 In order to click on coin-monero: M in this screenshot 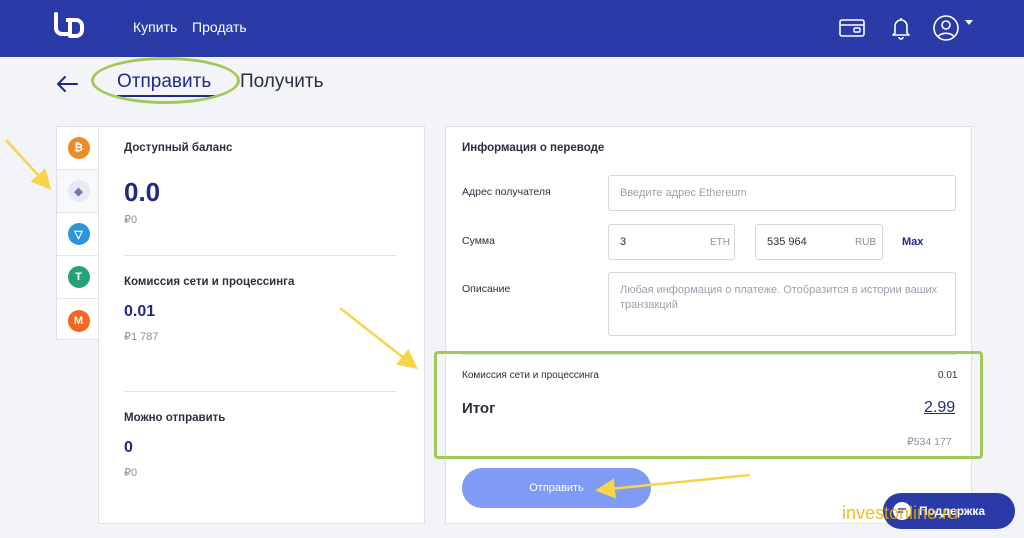, I will do `click(78, 320)`.